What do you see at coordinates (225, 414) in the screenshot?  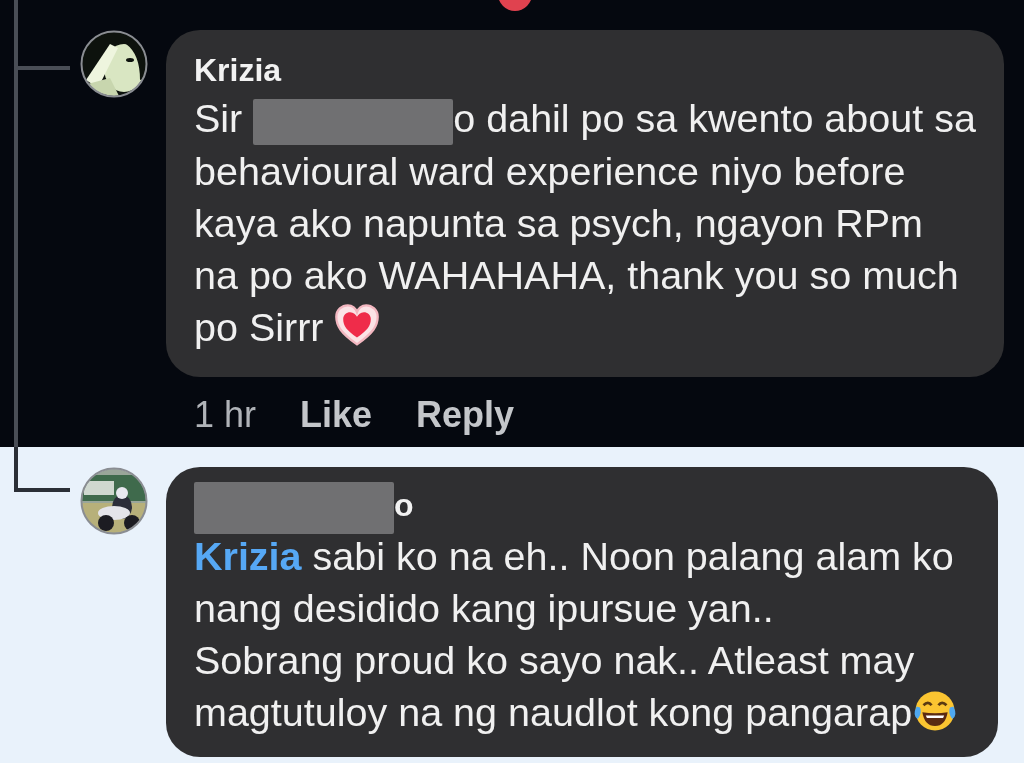 I see `comment-time: 1 hr` at bounding box center [225, 414].